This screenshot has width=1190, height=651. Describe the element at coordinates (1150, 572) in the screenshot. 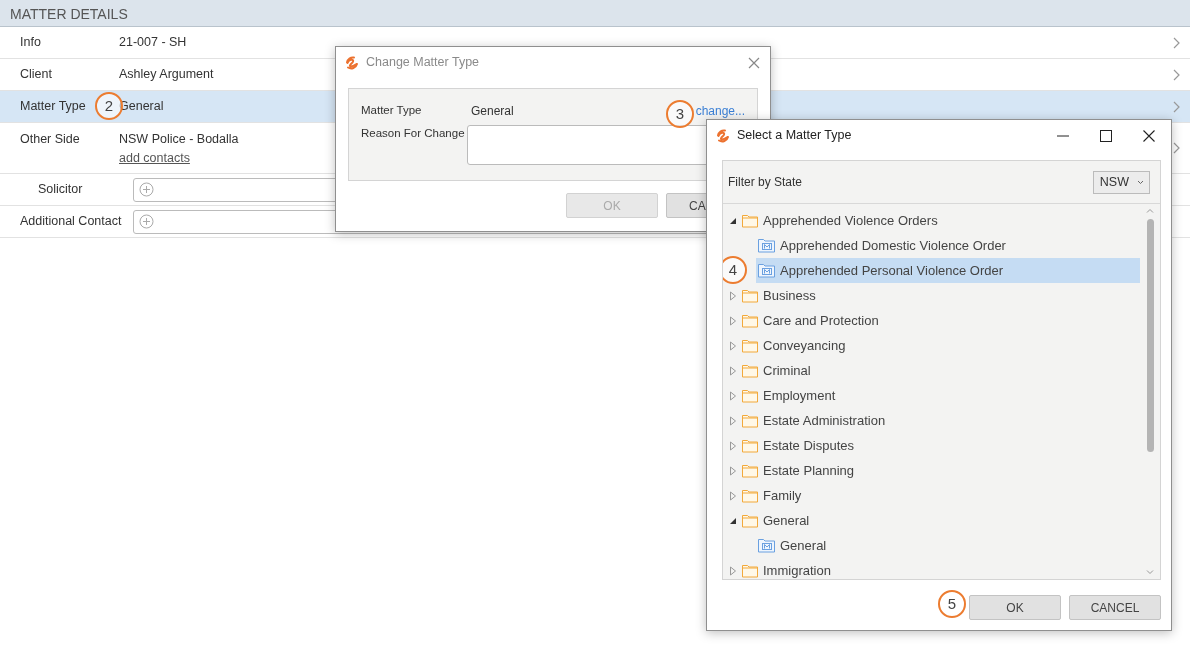

I see `scroll-down-icon` at that location.